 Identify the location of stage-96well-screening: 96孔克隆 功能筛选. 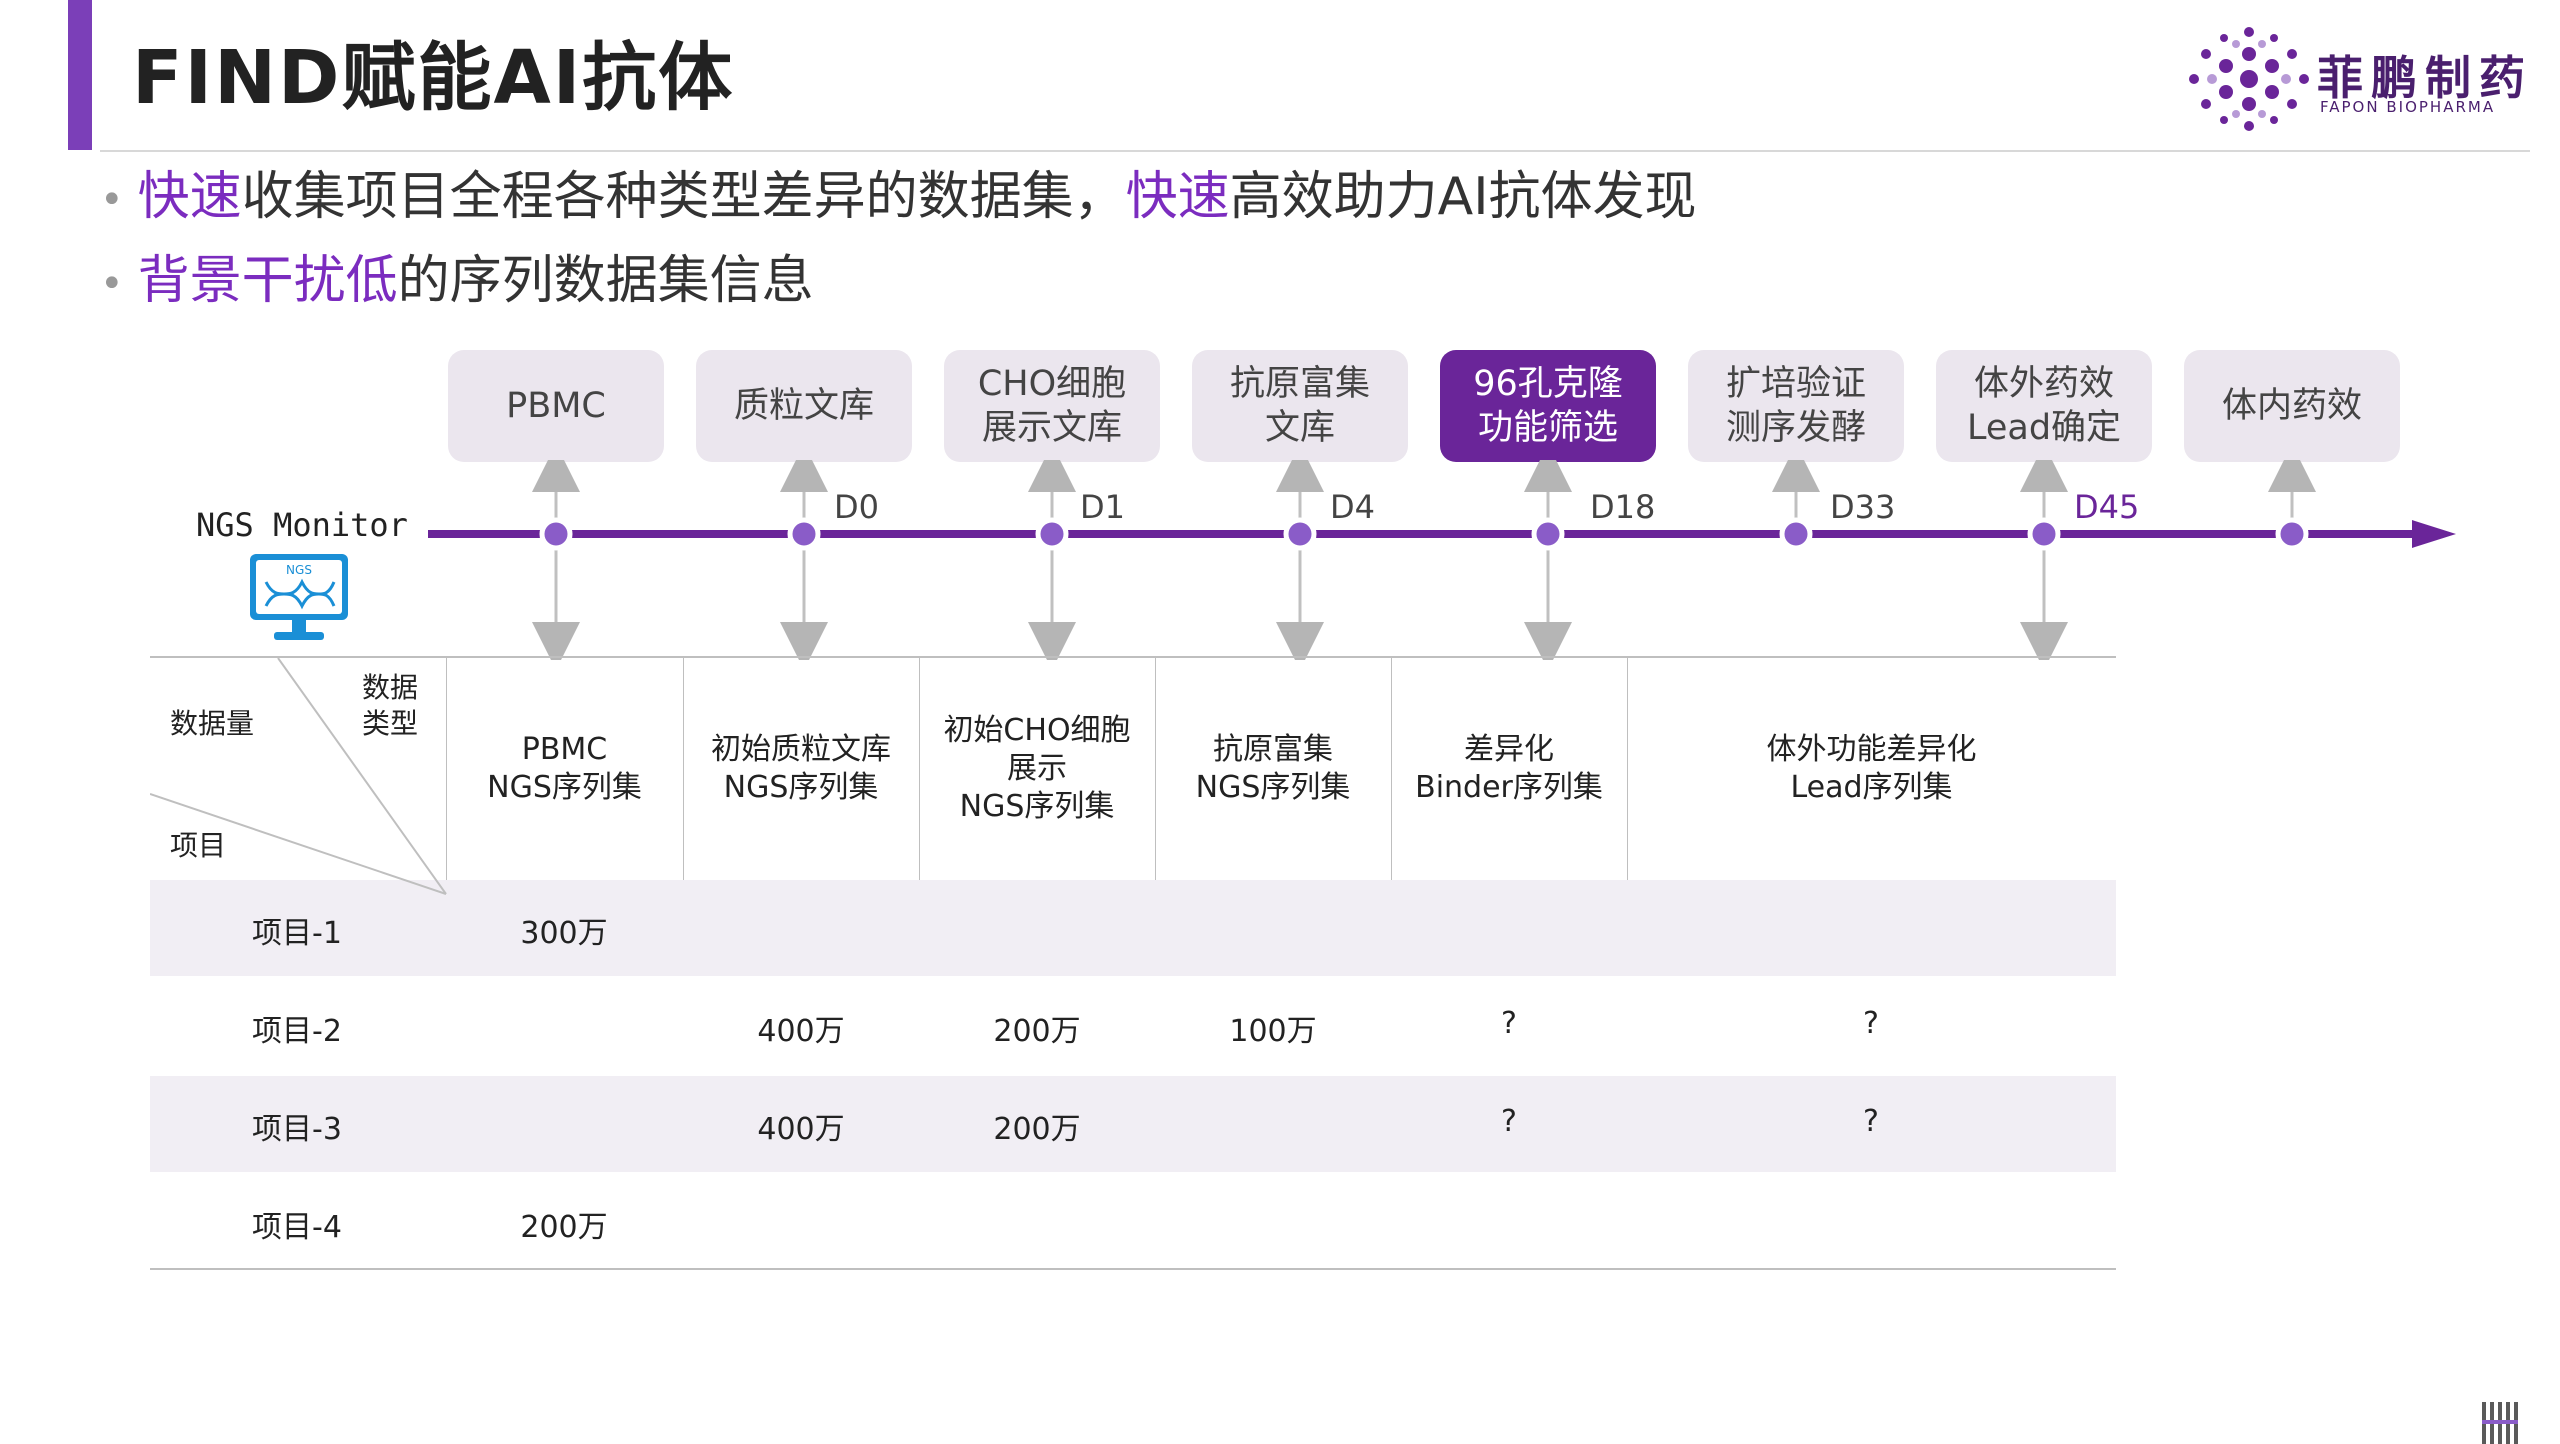
(1548, 406).